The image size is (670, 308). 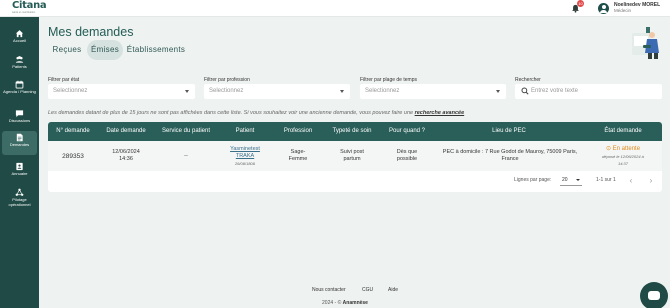 I want to click on cgu-link: CGU, so click(x=367, y=290).